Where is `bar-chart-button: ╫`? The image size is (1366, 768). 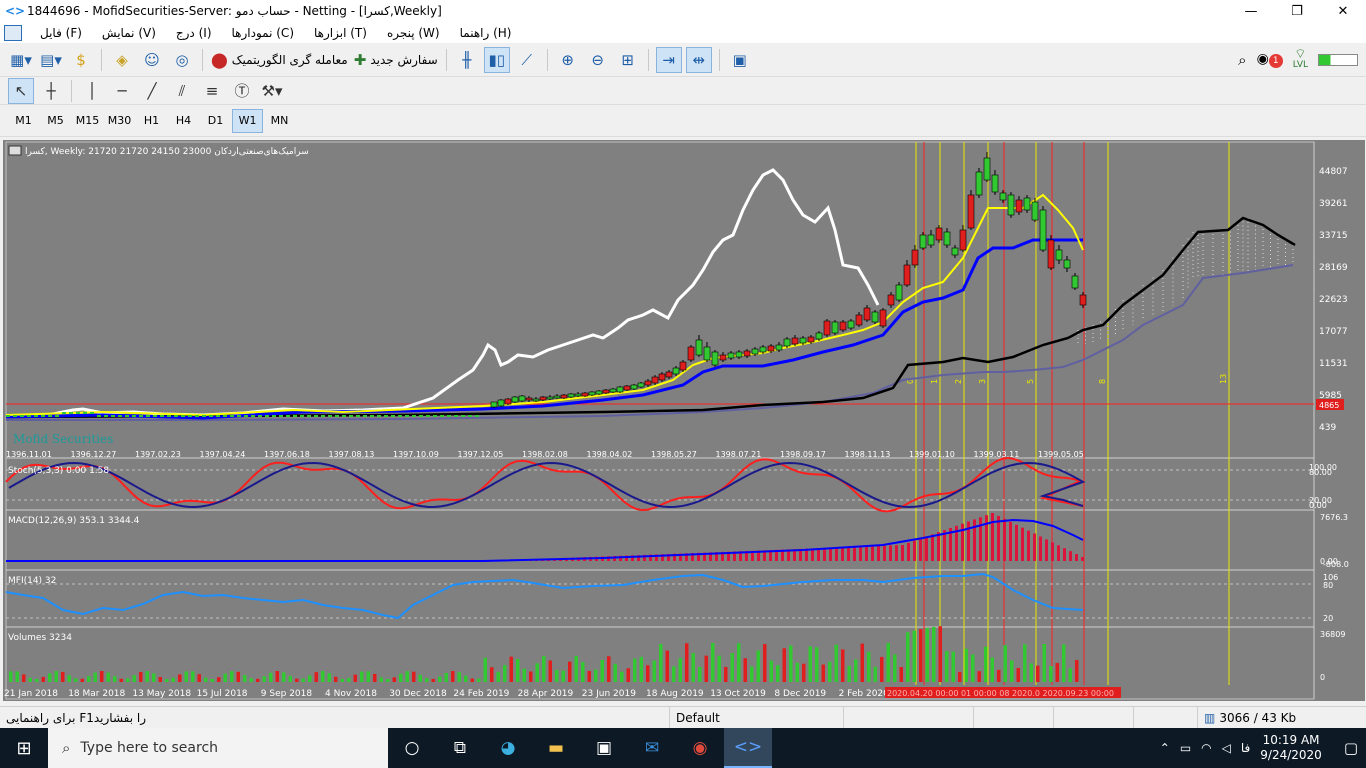
bar-chart-button: ╫ is located at coordinates (467, 60).